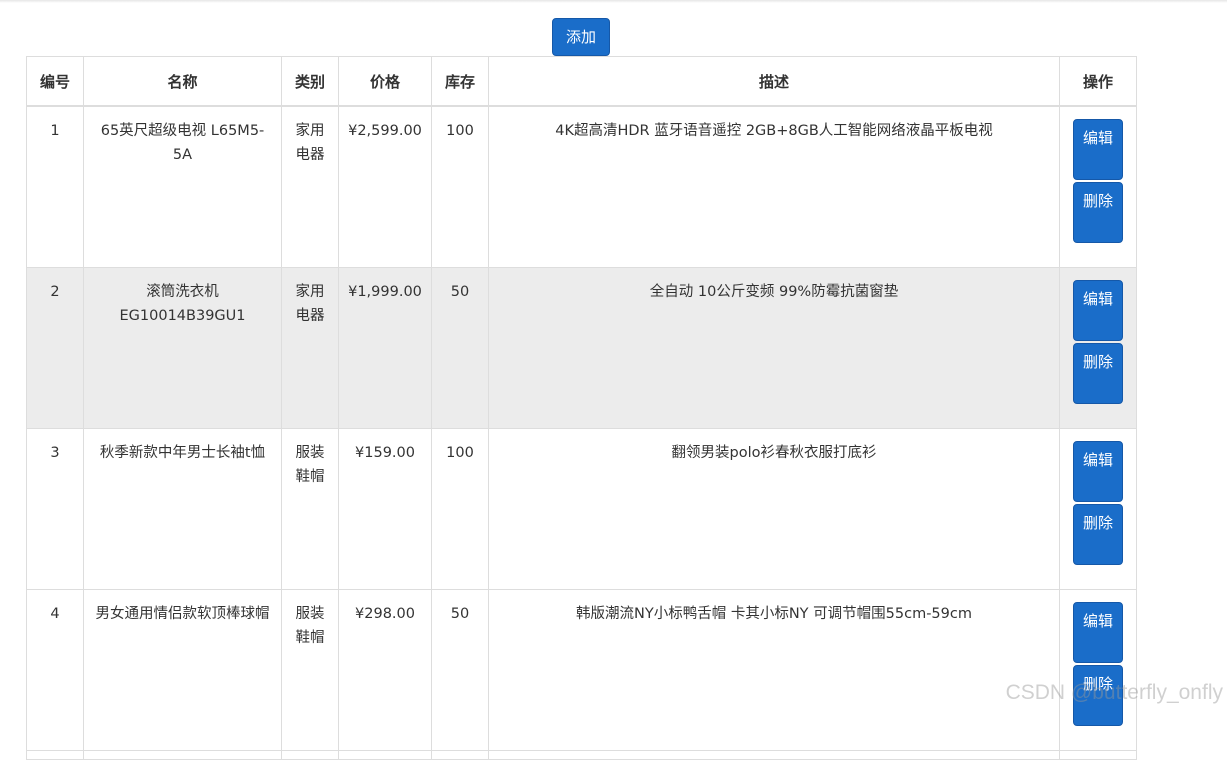  What do you see at coordinates (385, 348) in the screenshot?
I see `cell-price: ¥1,999.00` at bounding box center [385, 348].